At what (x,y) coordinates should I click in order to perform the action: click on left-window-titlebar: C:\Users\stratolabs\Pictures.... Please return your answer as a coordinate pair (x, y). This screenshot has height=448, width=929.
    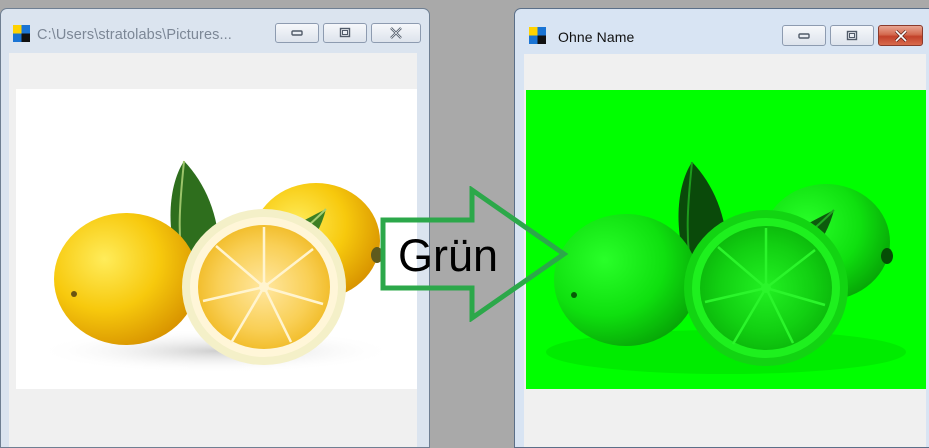
    Looking at the image, I should click on (215, 27).